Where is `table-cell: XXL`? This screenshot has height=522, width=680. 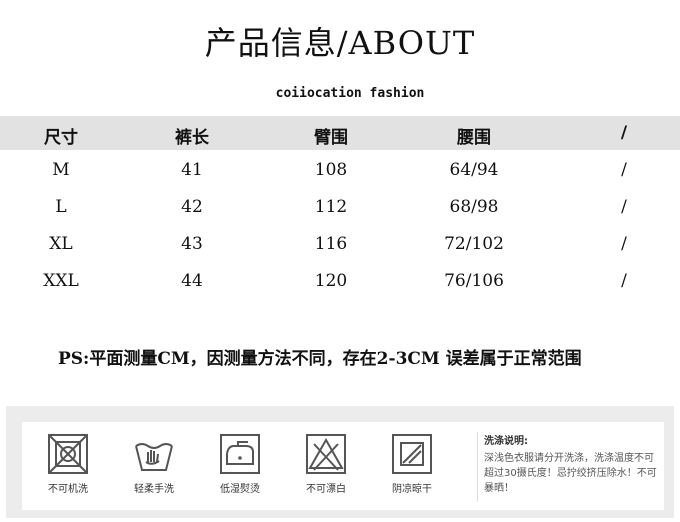 table-cell: XXL is located at coordinates (61, 281).